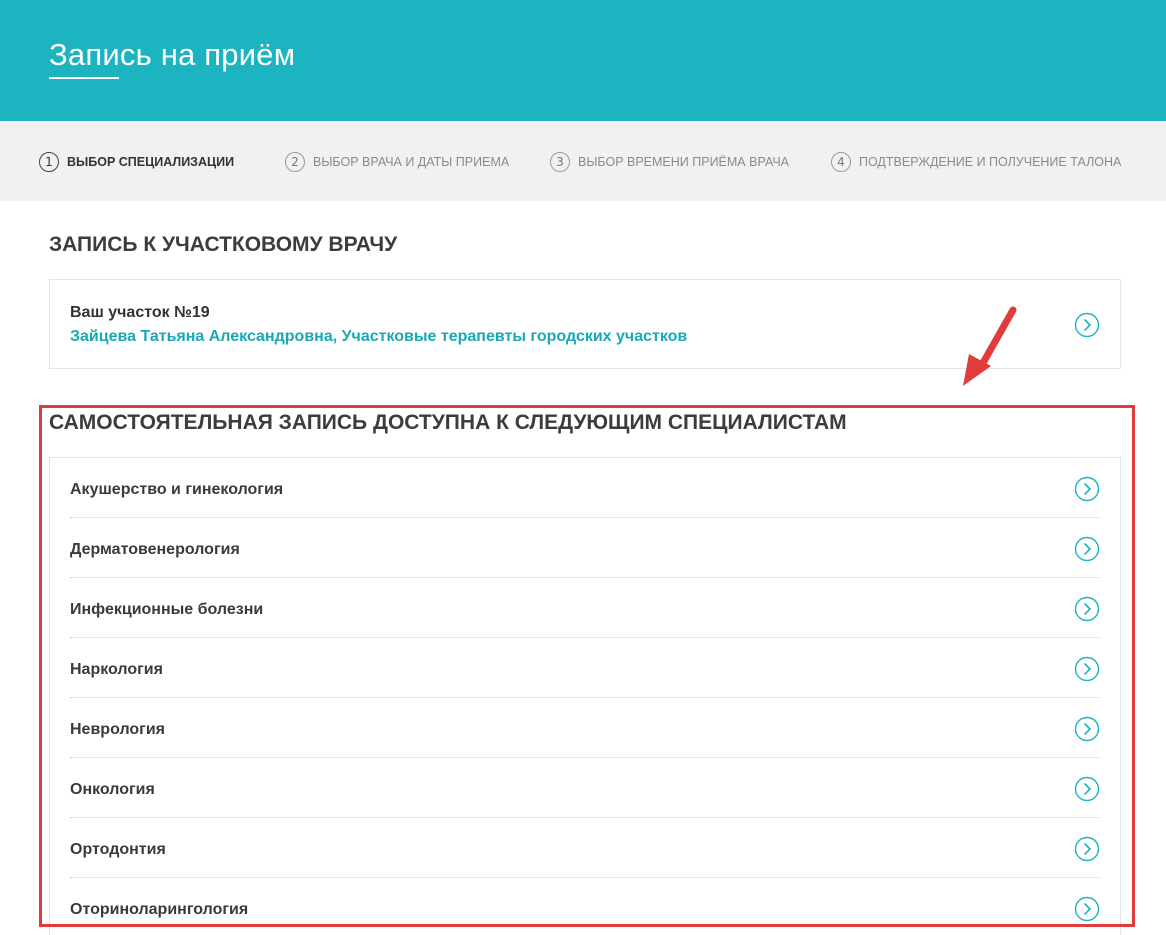 The width and height of the screenshot is (1166, 935). Describe the element at coordinates (49, 162) in the screenshot. I see `step-number: 1` at that location.